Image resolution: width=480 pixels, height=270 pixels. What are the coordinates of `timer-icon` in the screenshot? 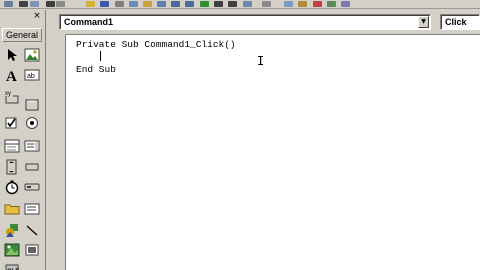 It's located at (12, 187).